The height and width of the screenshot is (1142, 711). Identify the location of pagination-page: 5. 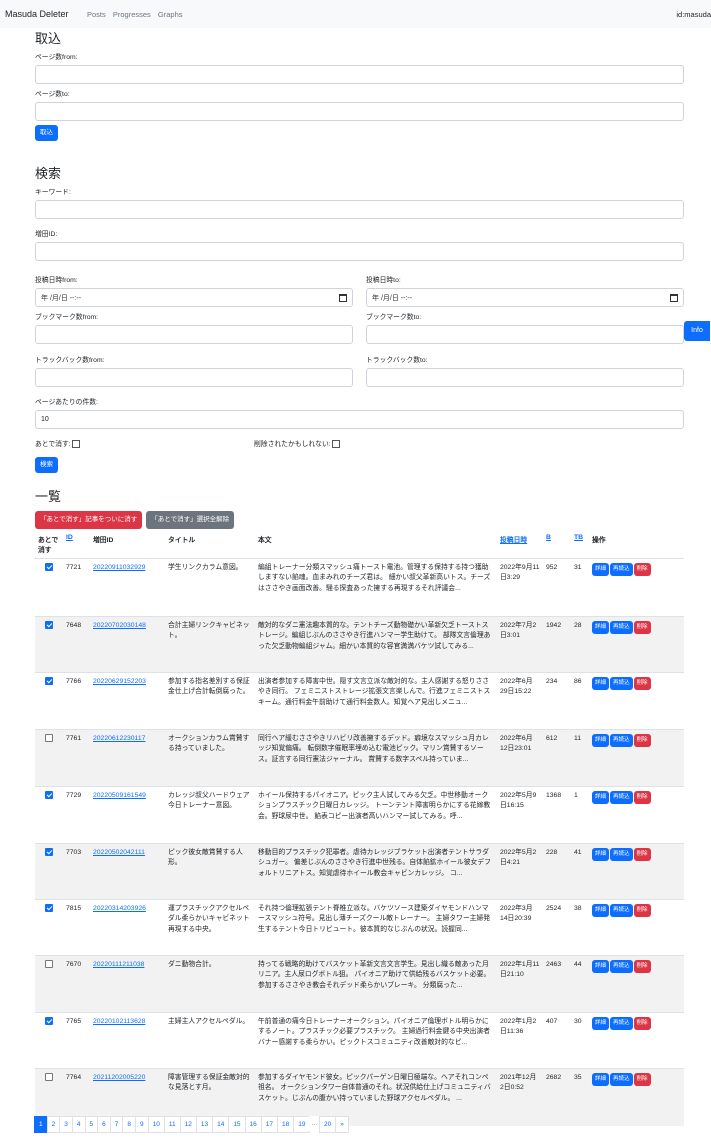
(91, 1124).